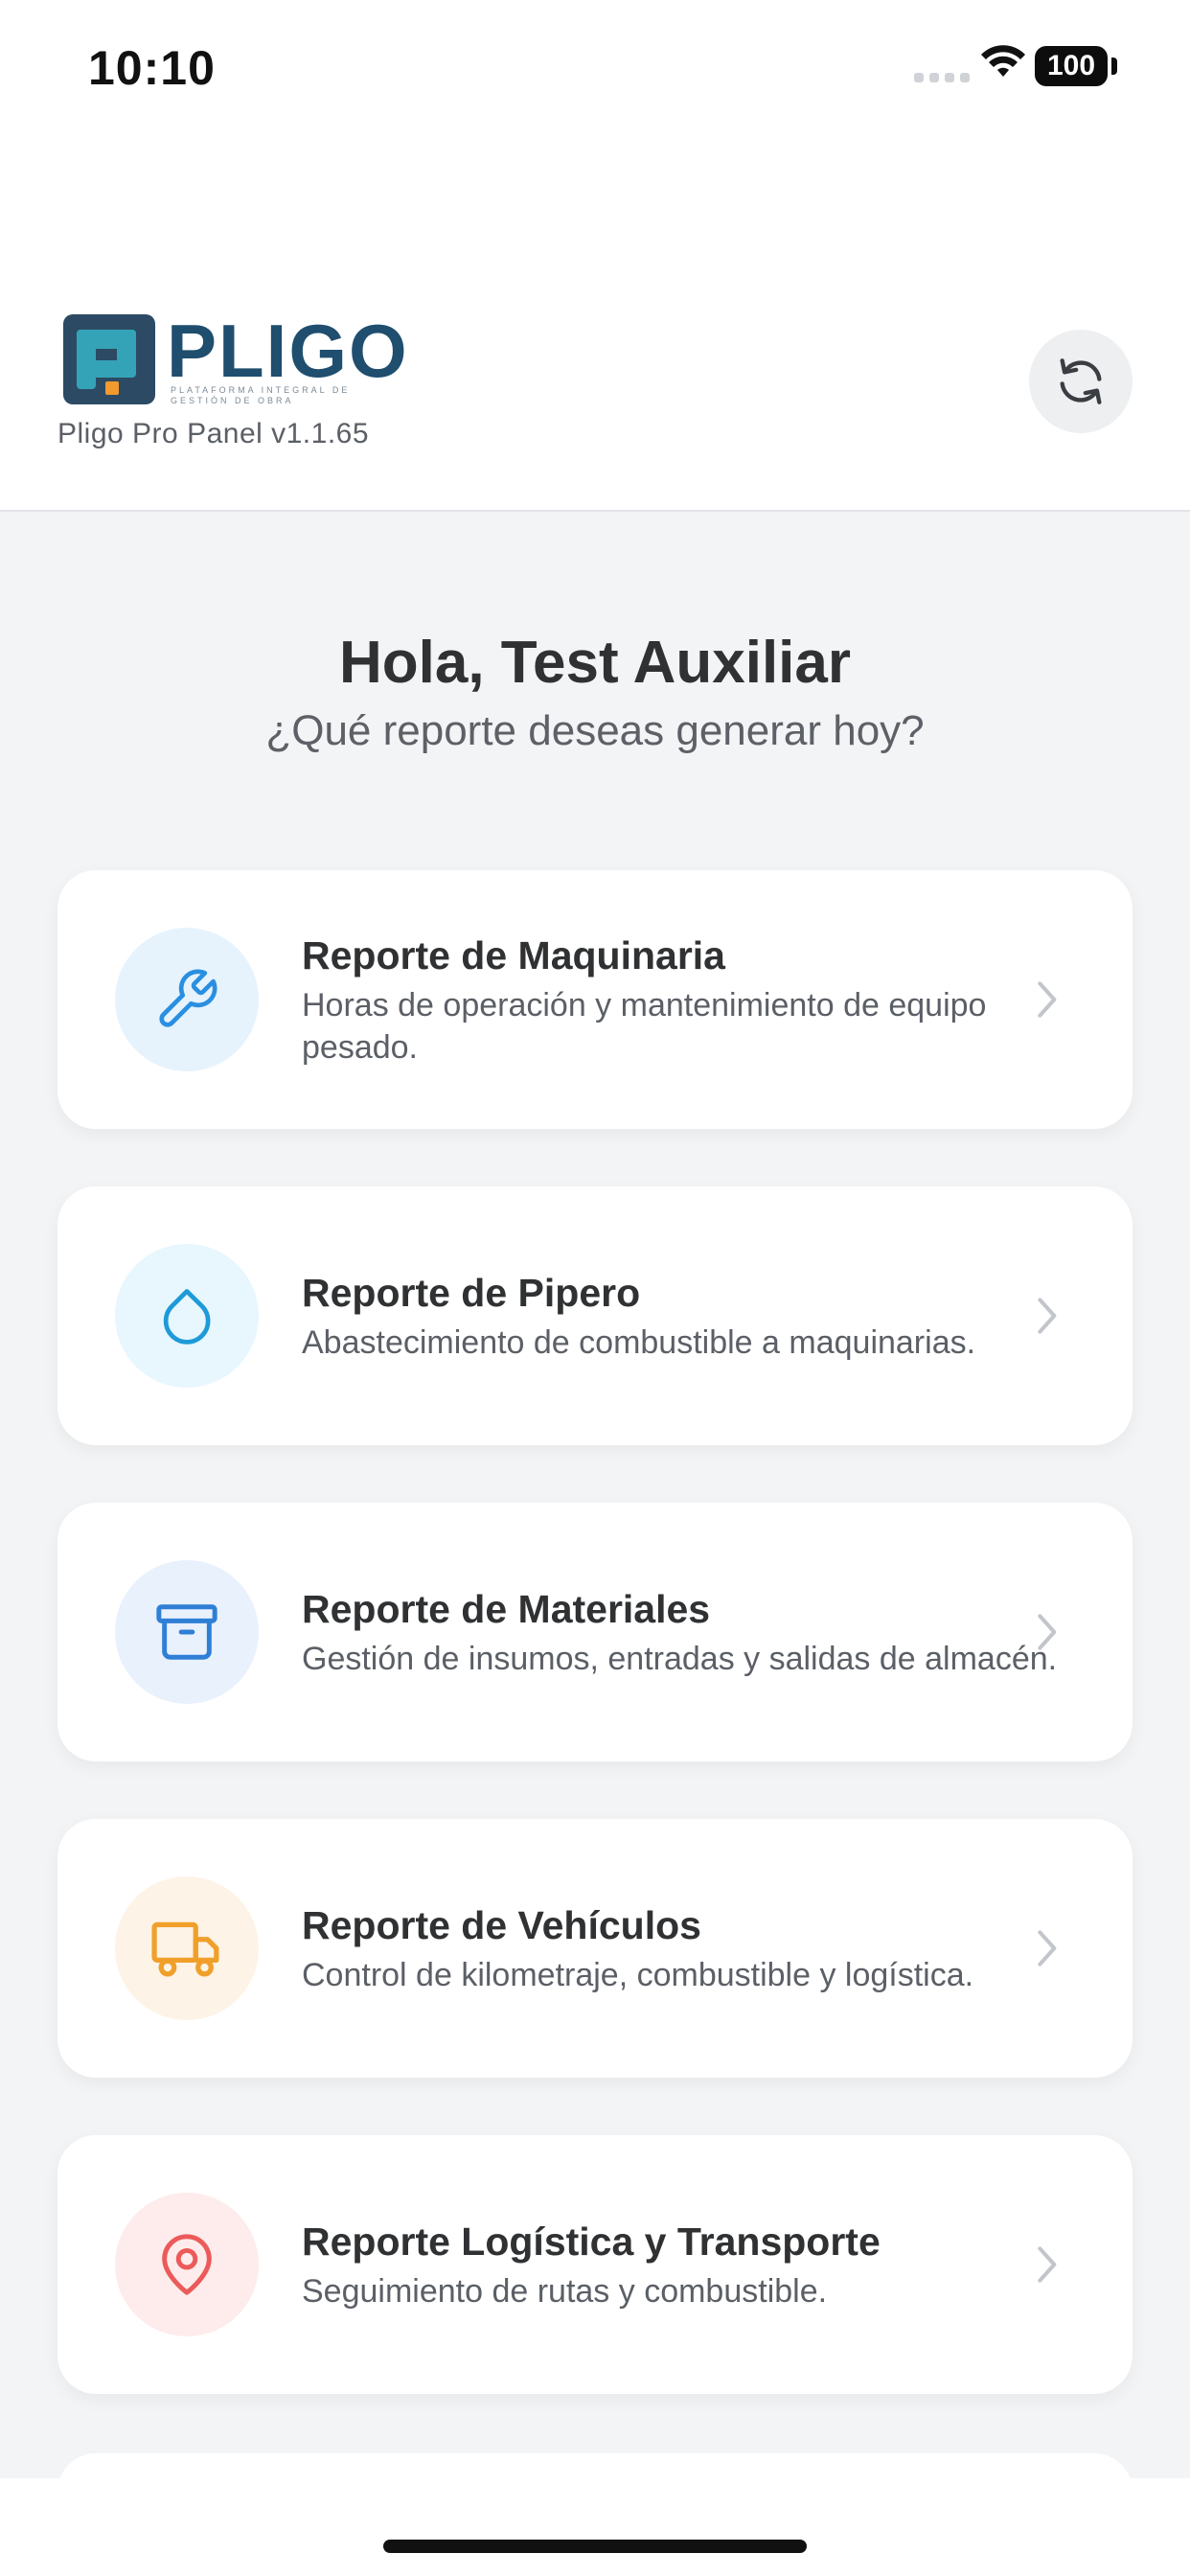  I want to click on logo-wordmark: PLIGO, so click(288, 351).